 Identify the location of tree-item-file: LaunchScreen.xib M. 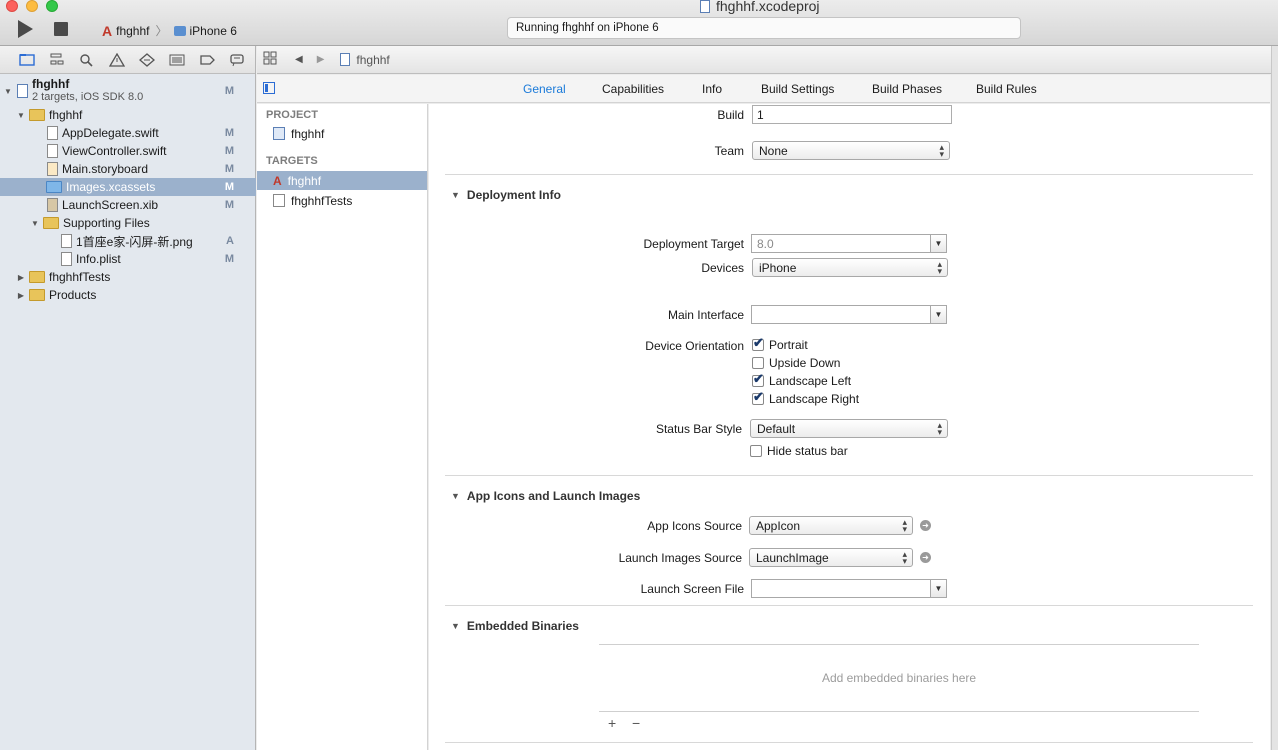
(128, 205).